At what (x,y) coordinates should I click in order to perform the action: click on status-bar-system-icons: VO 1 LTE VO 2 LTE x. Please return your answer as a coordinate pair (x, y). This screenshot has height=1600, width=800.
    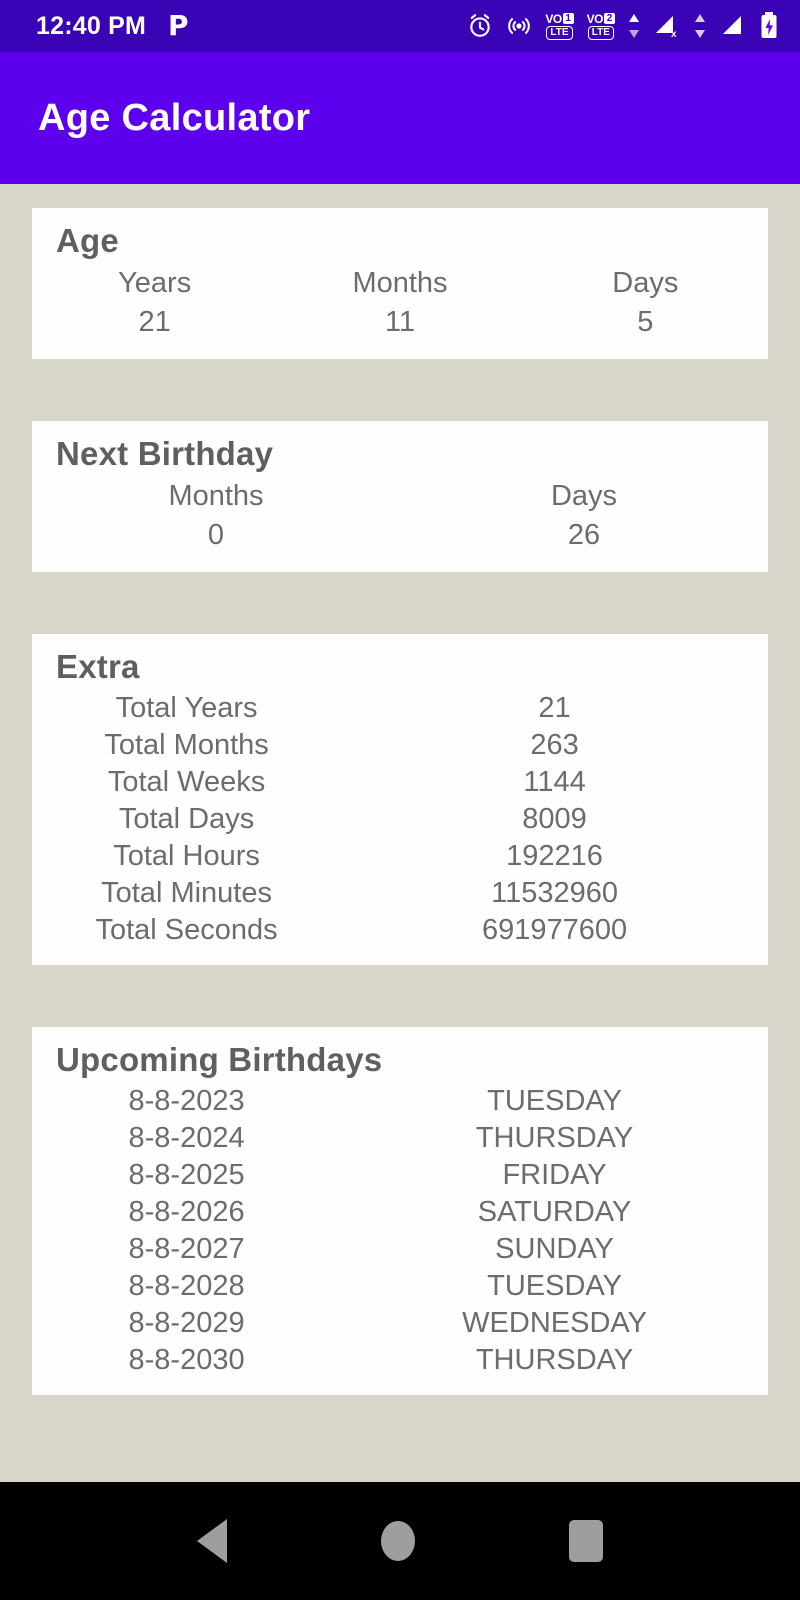
    Looking at the image, I should click on (625, 26).